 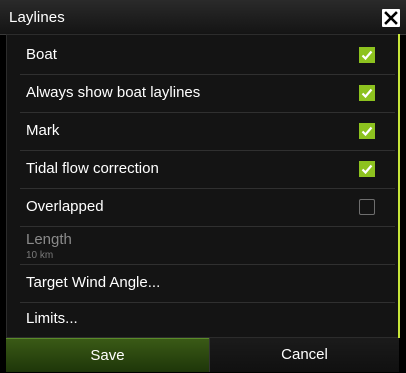 I want to click on setting-label: Always show boat laylines, so click(x=113, y=92).